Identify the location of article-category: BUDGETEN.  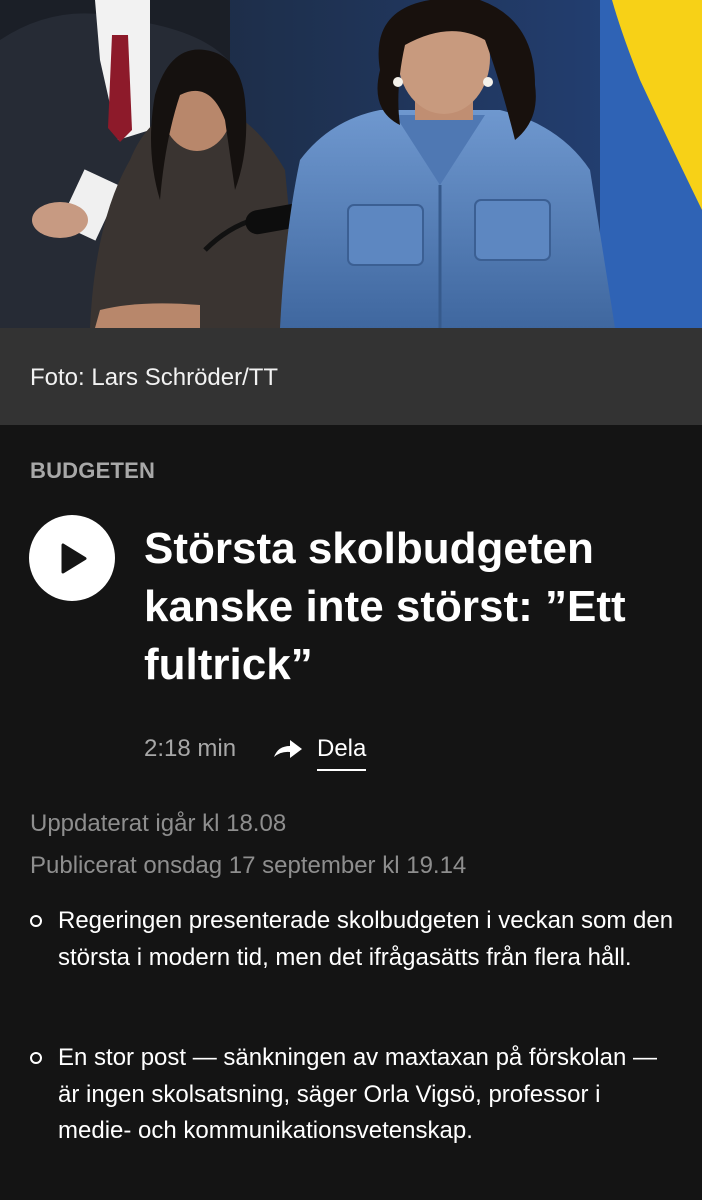
(92, 471).